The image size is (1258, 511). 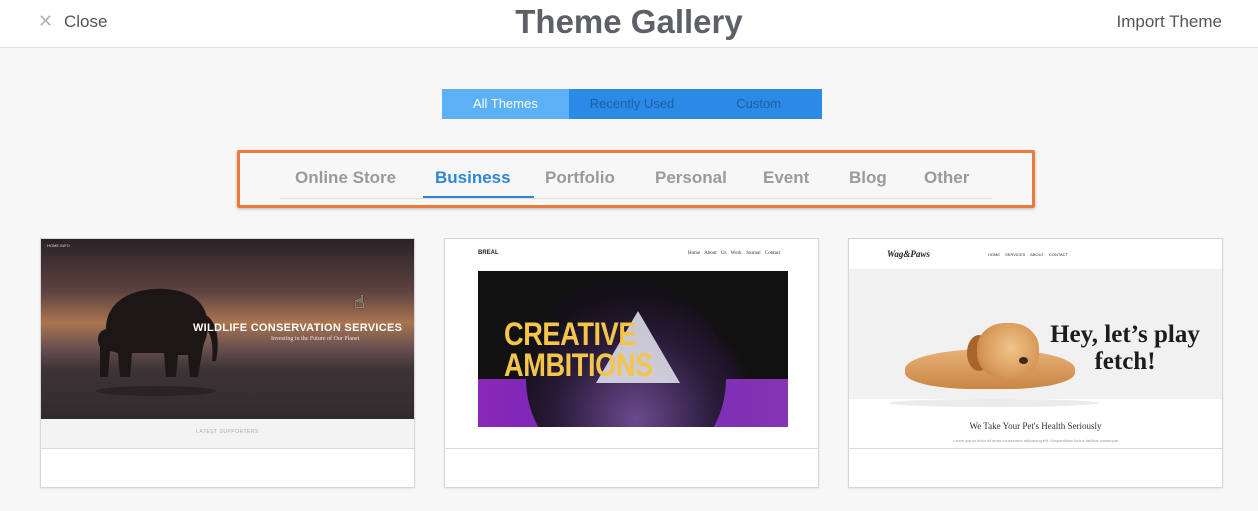 I want to click on category-online-store: Online Store, so click(x=345, y=178).